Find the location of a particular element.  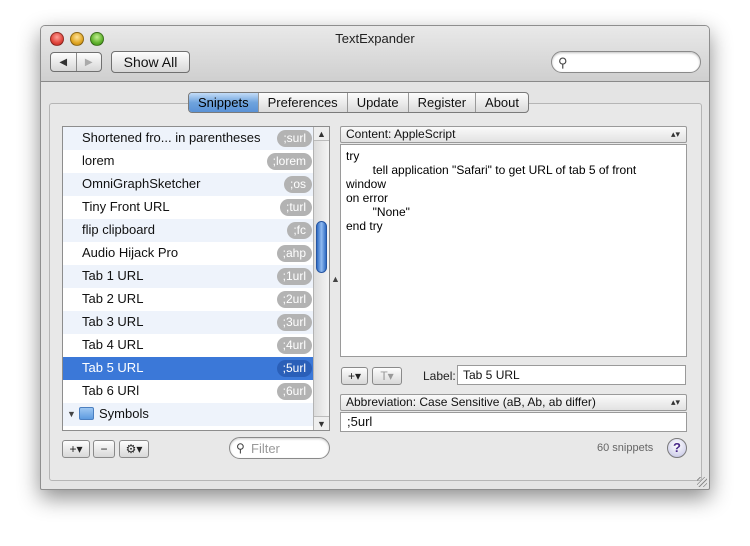

snippet-row: Tab 2 URL ;2url is located at coordinates (189, 299).